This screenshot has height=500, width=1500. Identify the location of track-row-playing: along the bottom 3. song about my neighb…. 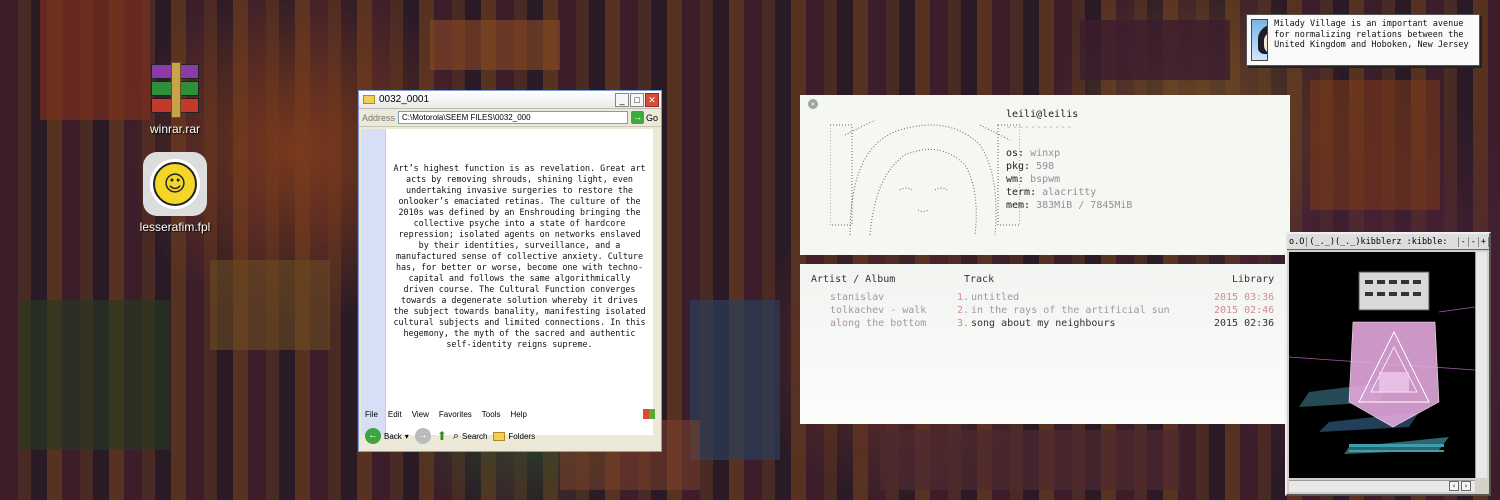
(1045, 324).